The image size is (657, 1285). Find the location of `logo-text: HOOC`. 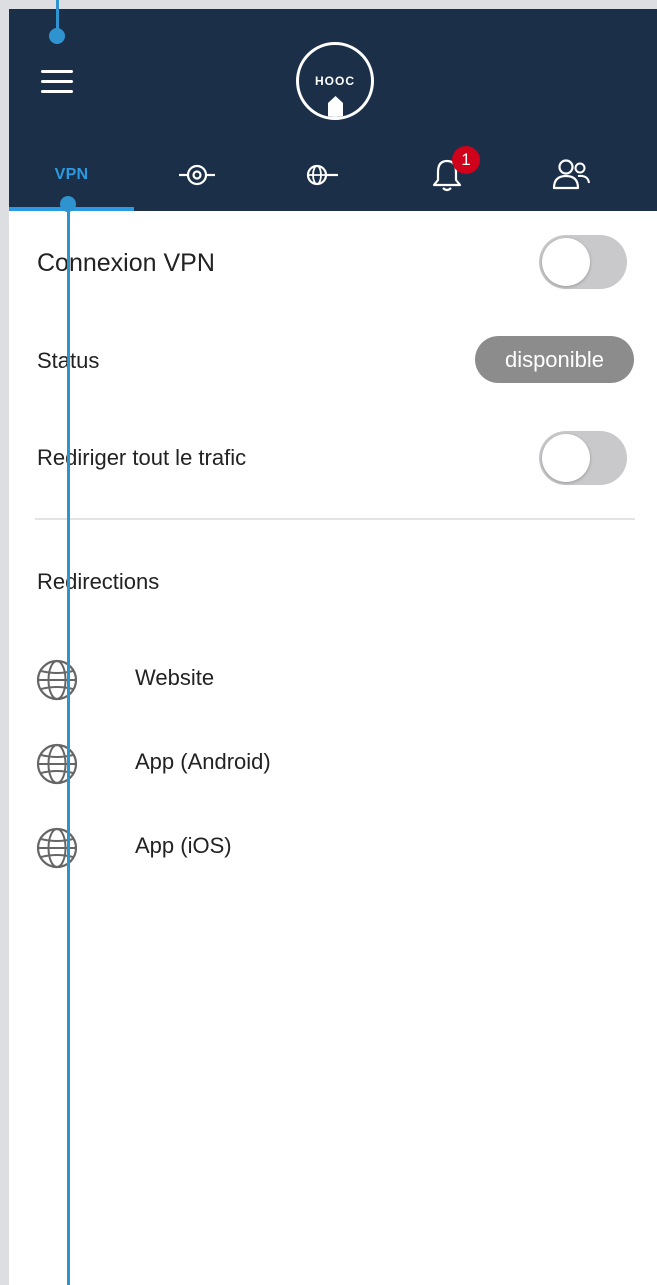

logo-text: HOOC is located at coordinates (335, 81).